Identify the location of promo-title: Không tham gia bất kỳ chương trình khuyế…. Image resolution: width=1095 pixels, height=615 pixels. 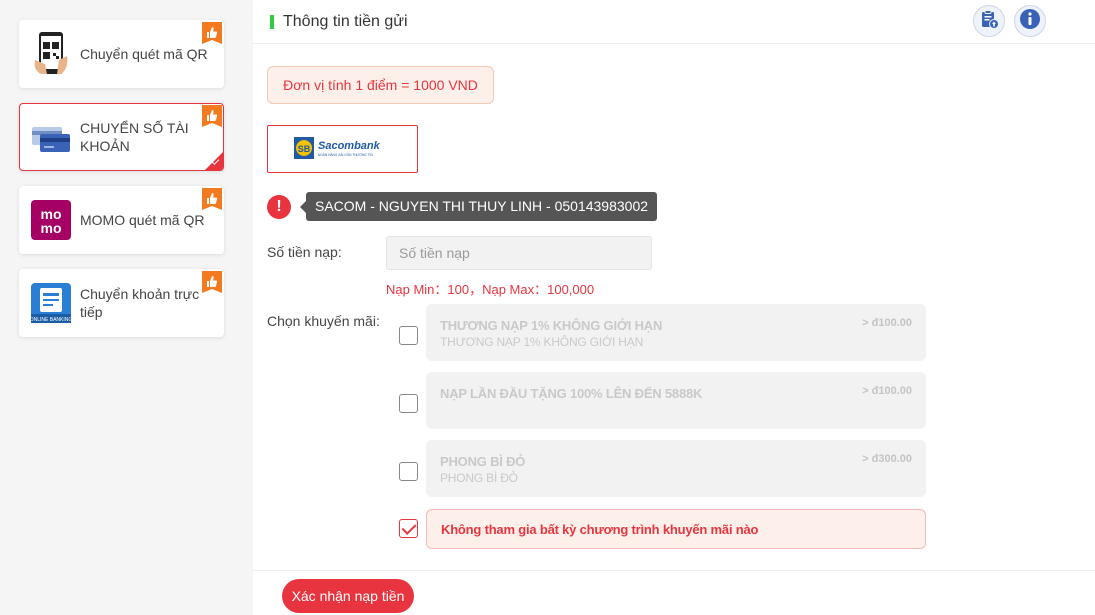
(600, 529).